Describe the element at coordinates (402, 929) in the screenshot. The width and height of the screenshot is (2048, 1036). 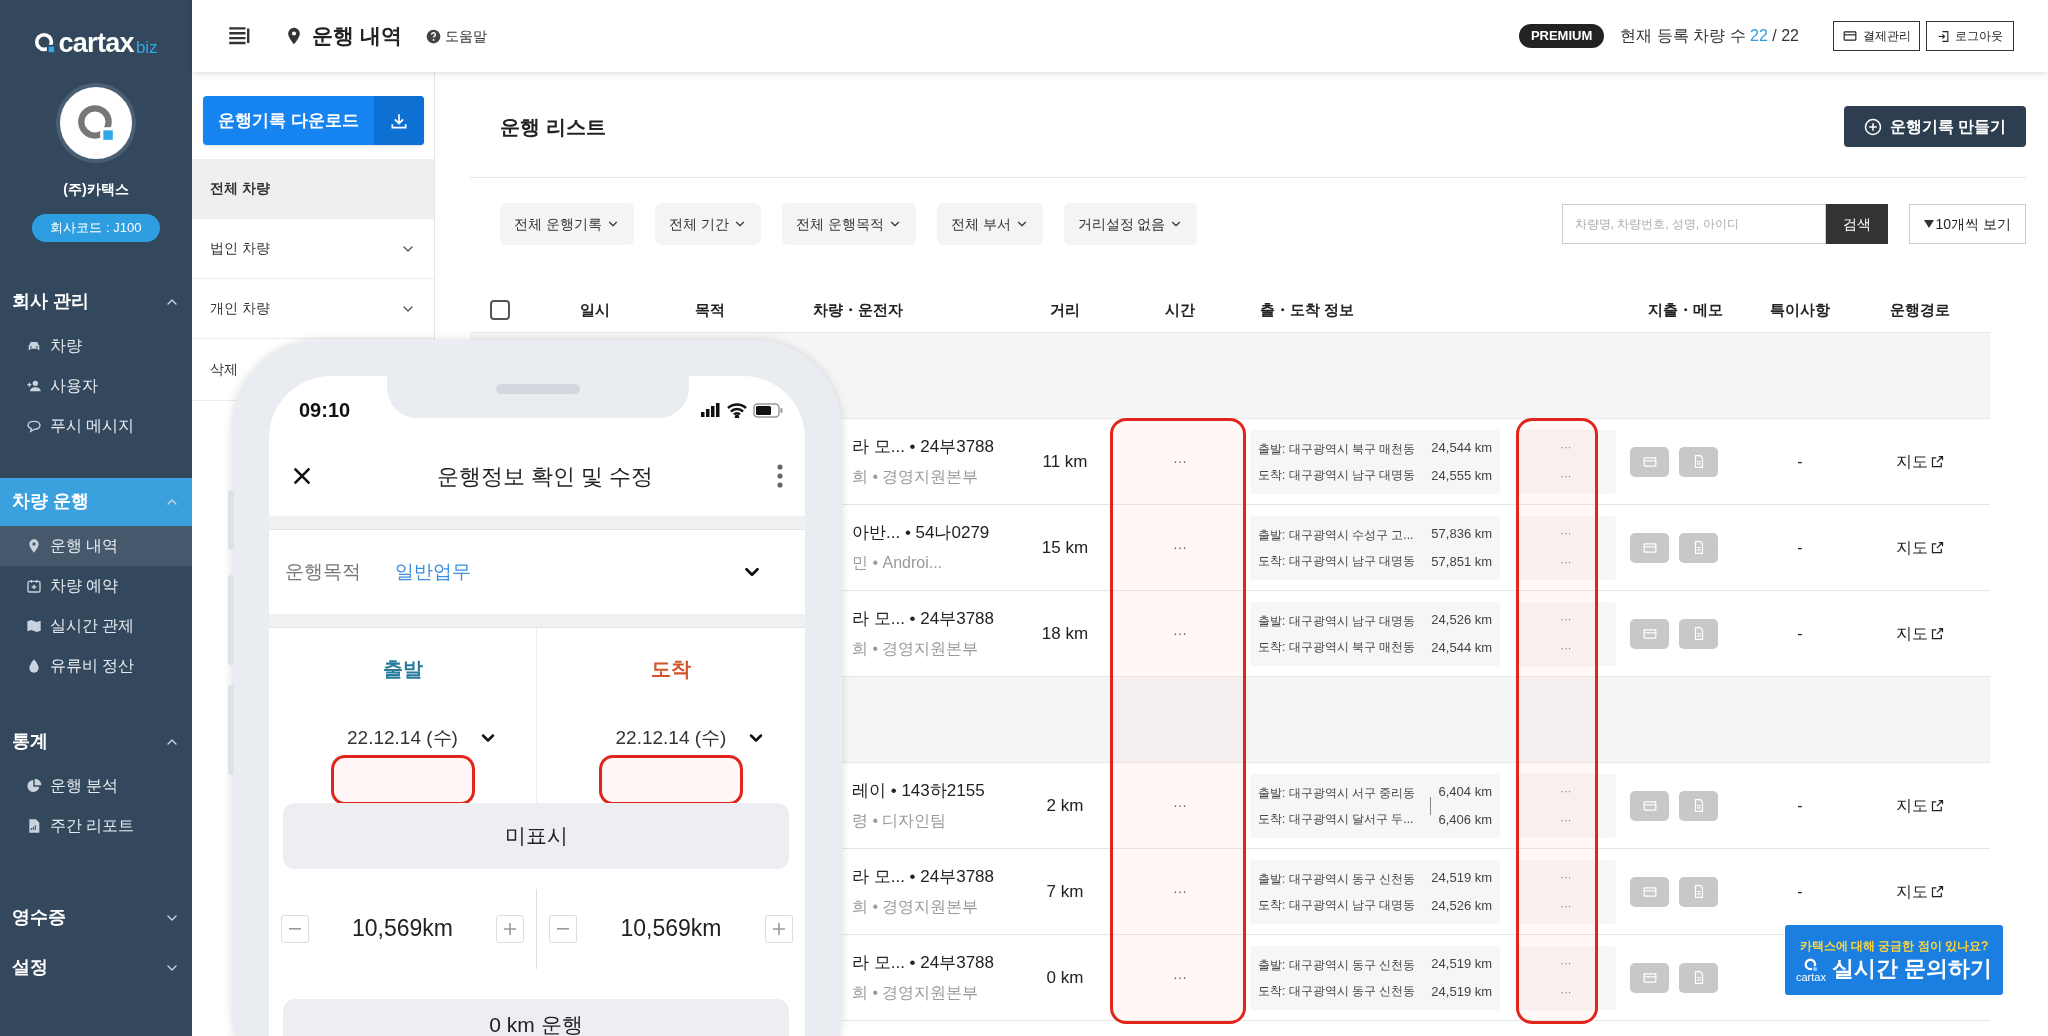
I see `odometer-value: 10,569km` at that location.